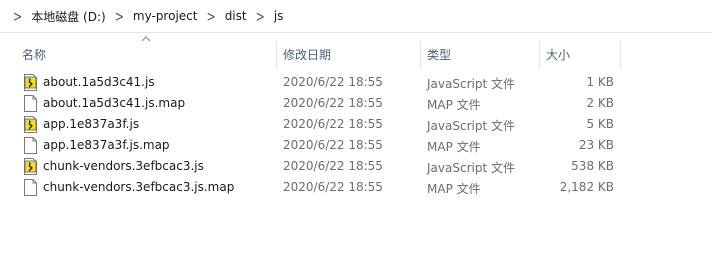 Image resolution: width=712 pixels, height=280 pixels. What do you see at coordinates (99, 82) in the screenshot?
I see `file-name: about.1a5d3c41.js` at bounding box center [99, 82].